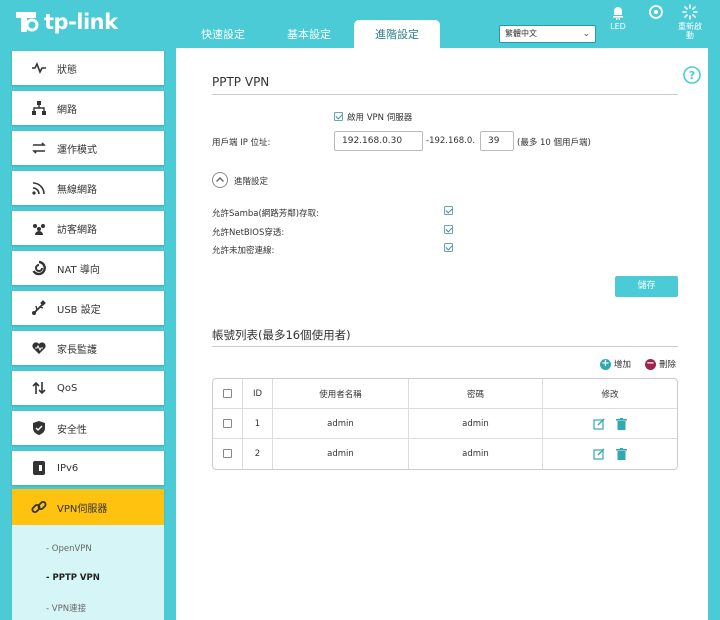 The image size is (720, 620). I want to click on sidebar-item-guest-network: 訪客網路, so click(88, 228).